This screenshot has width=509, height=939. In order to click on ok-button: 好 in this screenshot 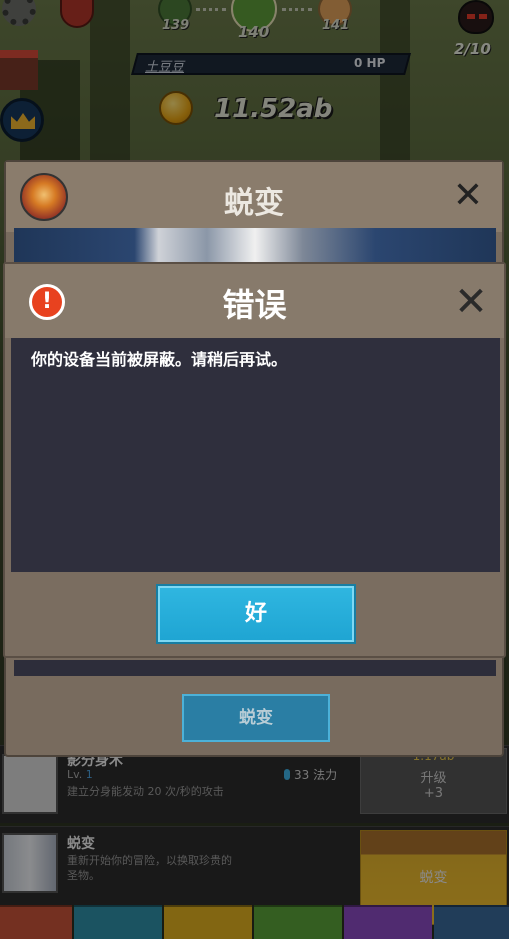, I will do `click(256, 614)`.